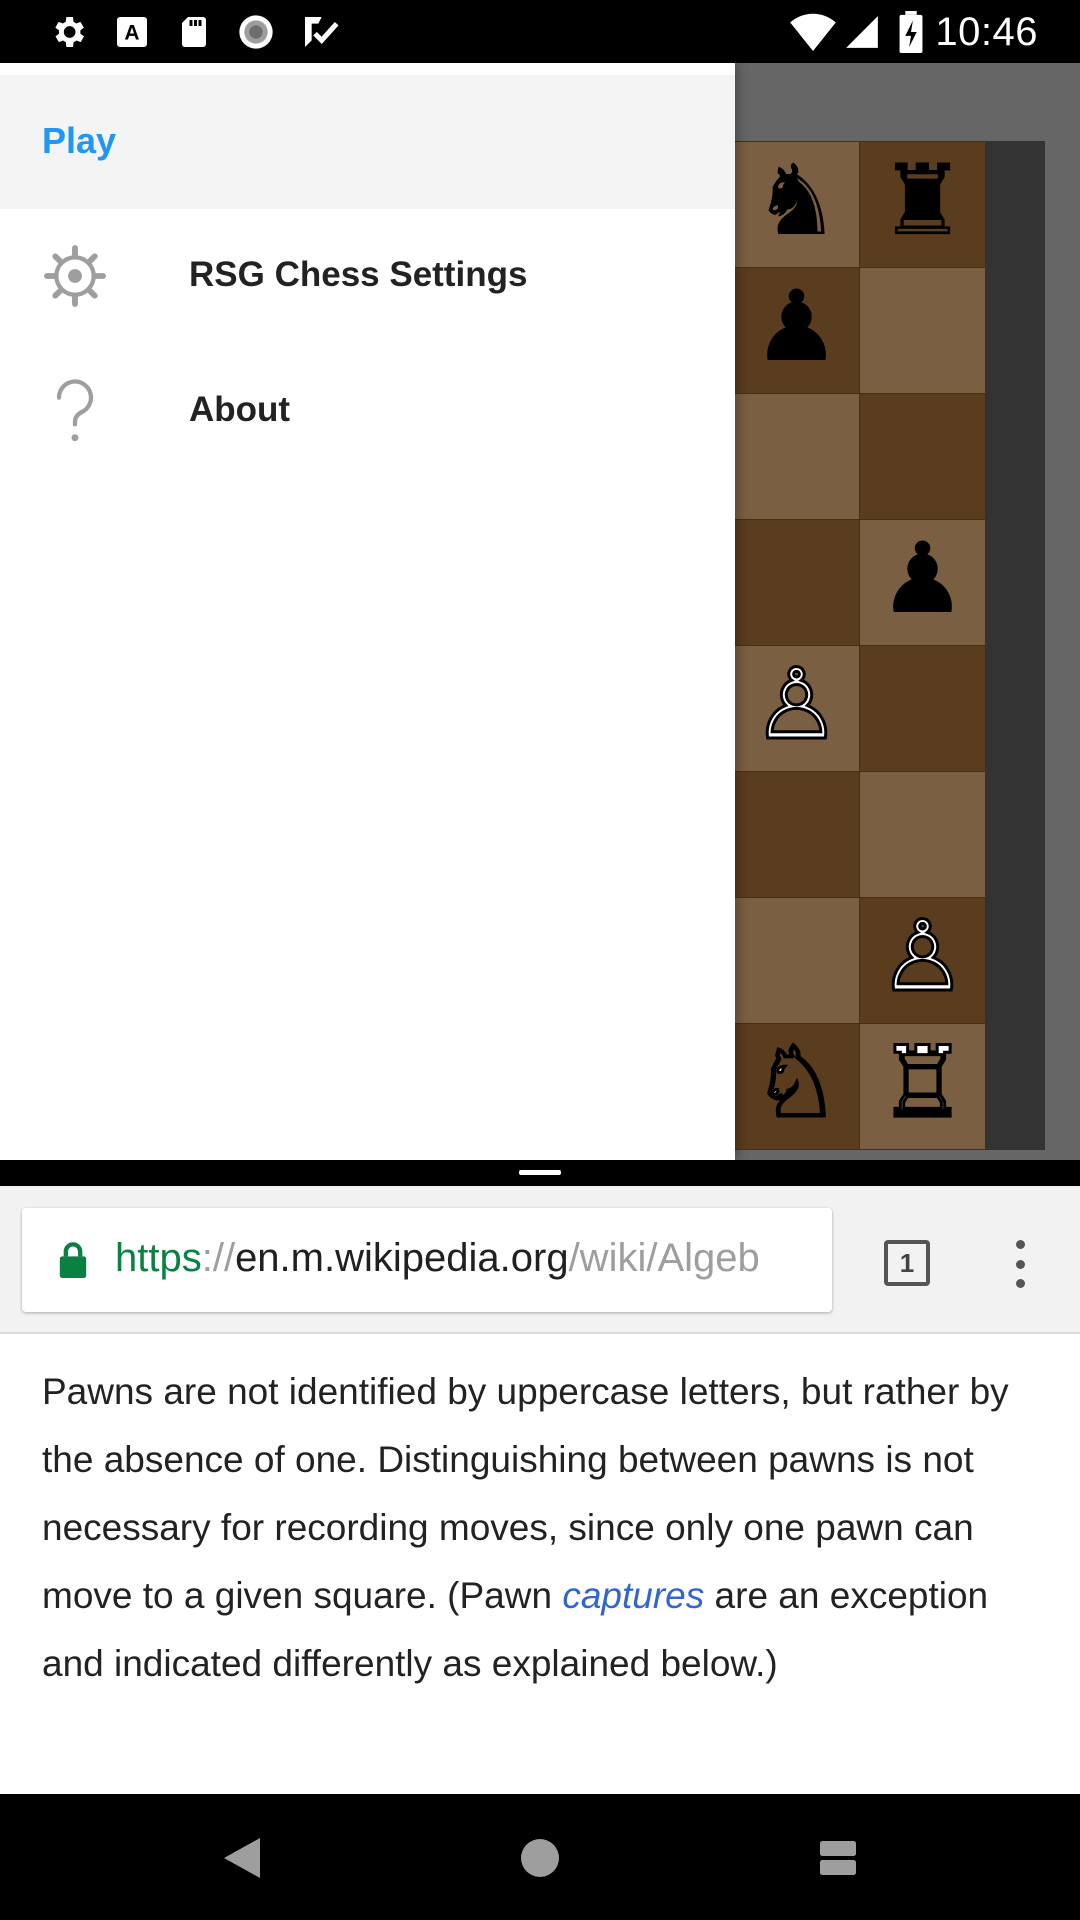 This screenshot has height=1920, width=1080. Describe the element at coordinates (986, 32) in the screenshot. I see `clock: 10:46` at that location.